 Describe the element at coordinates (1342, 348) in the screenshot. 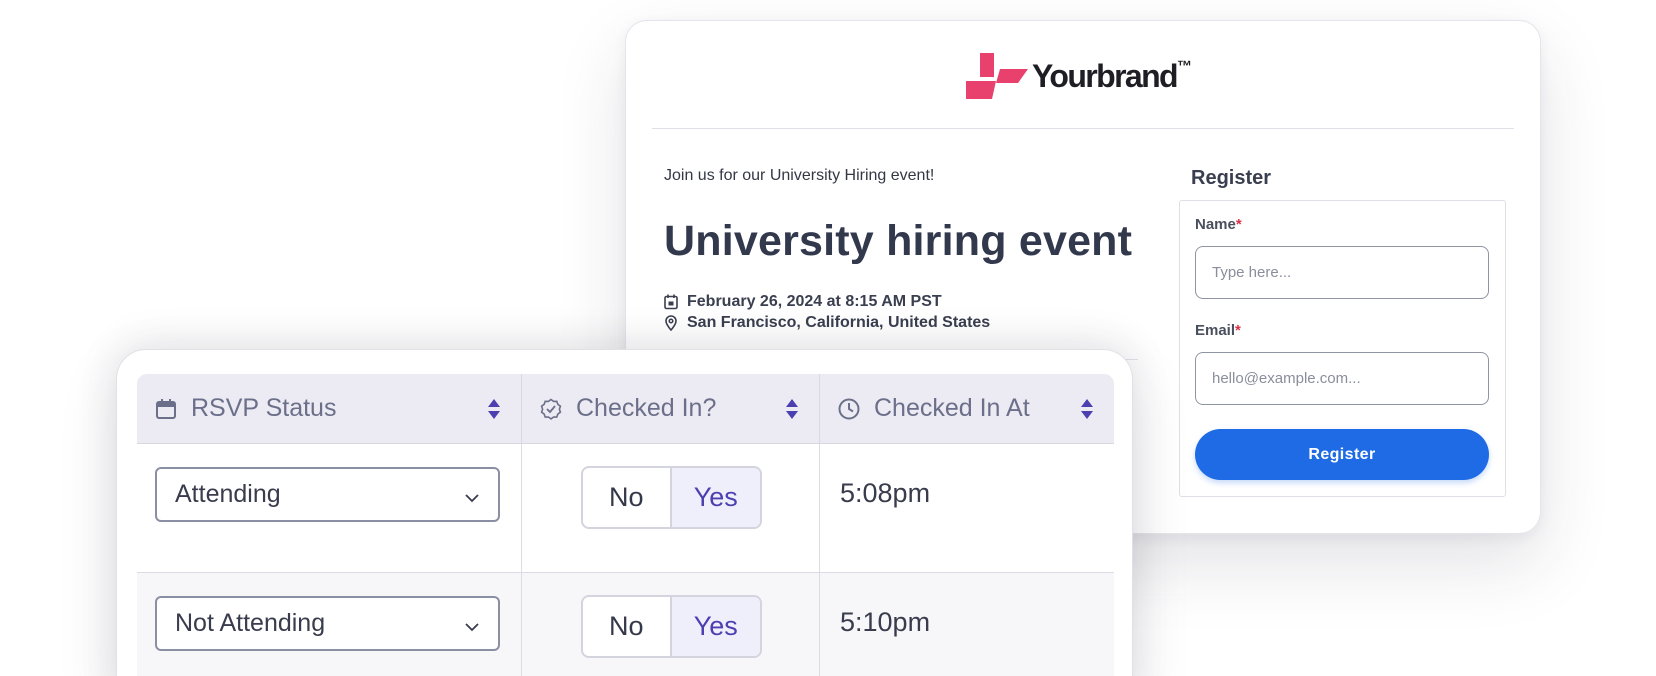

I see `register-form: Name* Email* Register` at that location.